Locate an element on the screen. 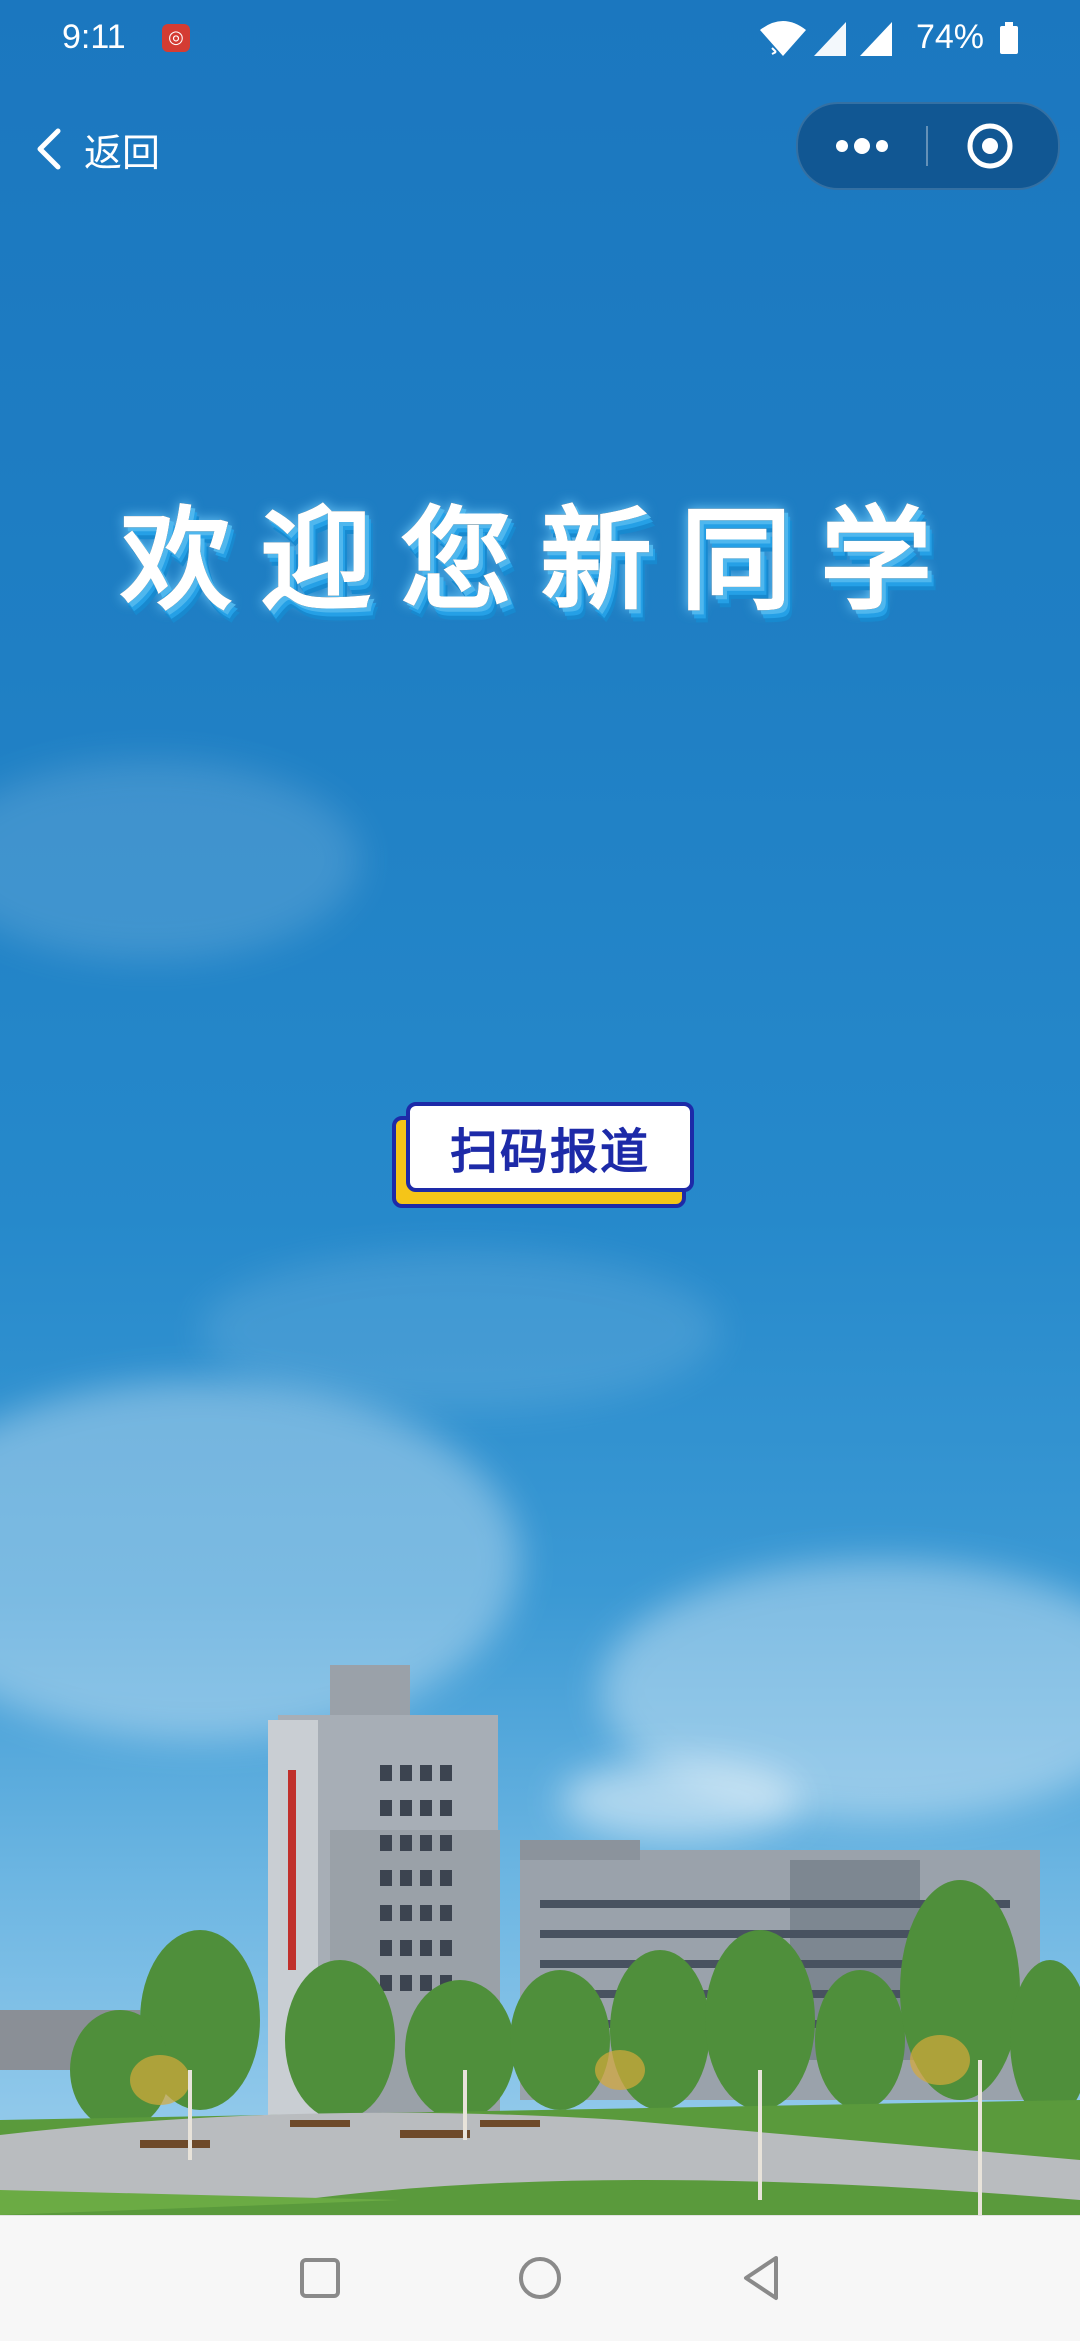  back-label: 返回 is located at coordinates (122, 152).